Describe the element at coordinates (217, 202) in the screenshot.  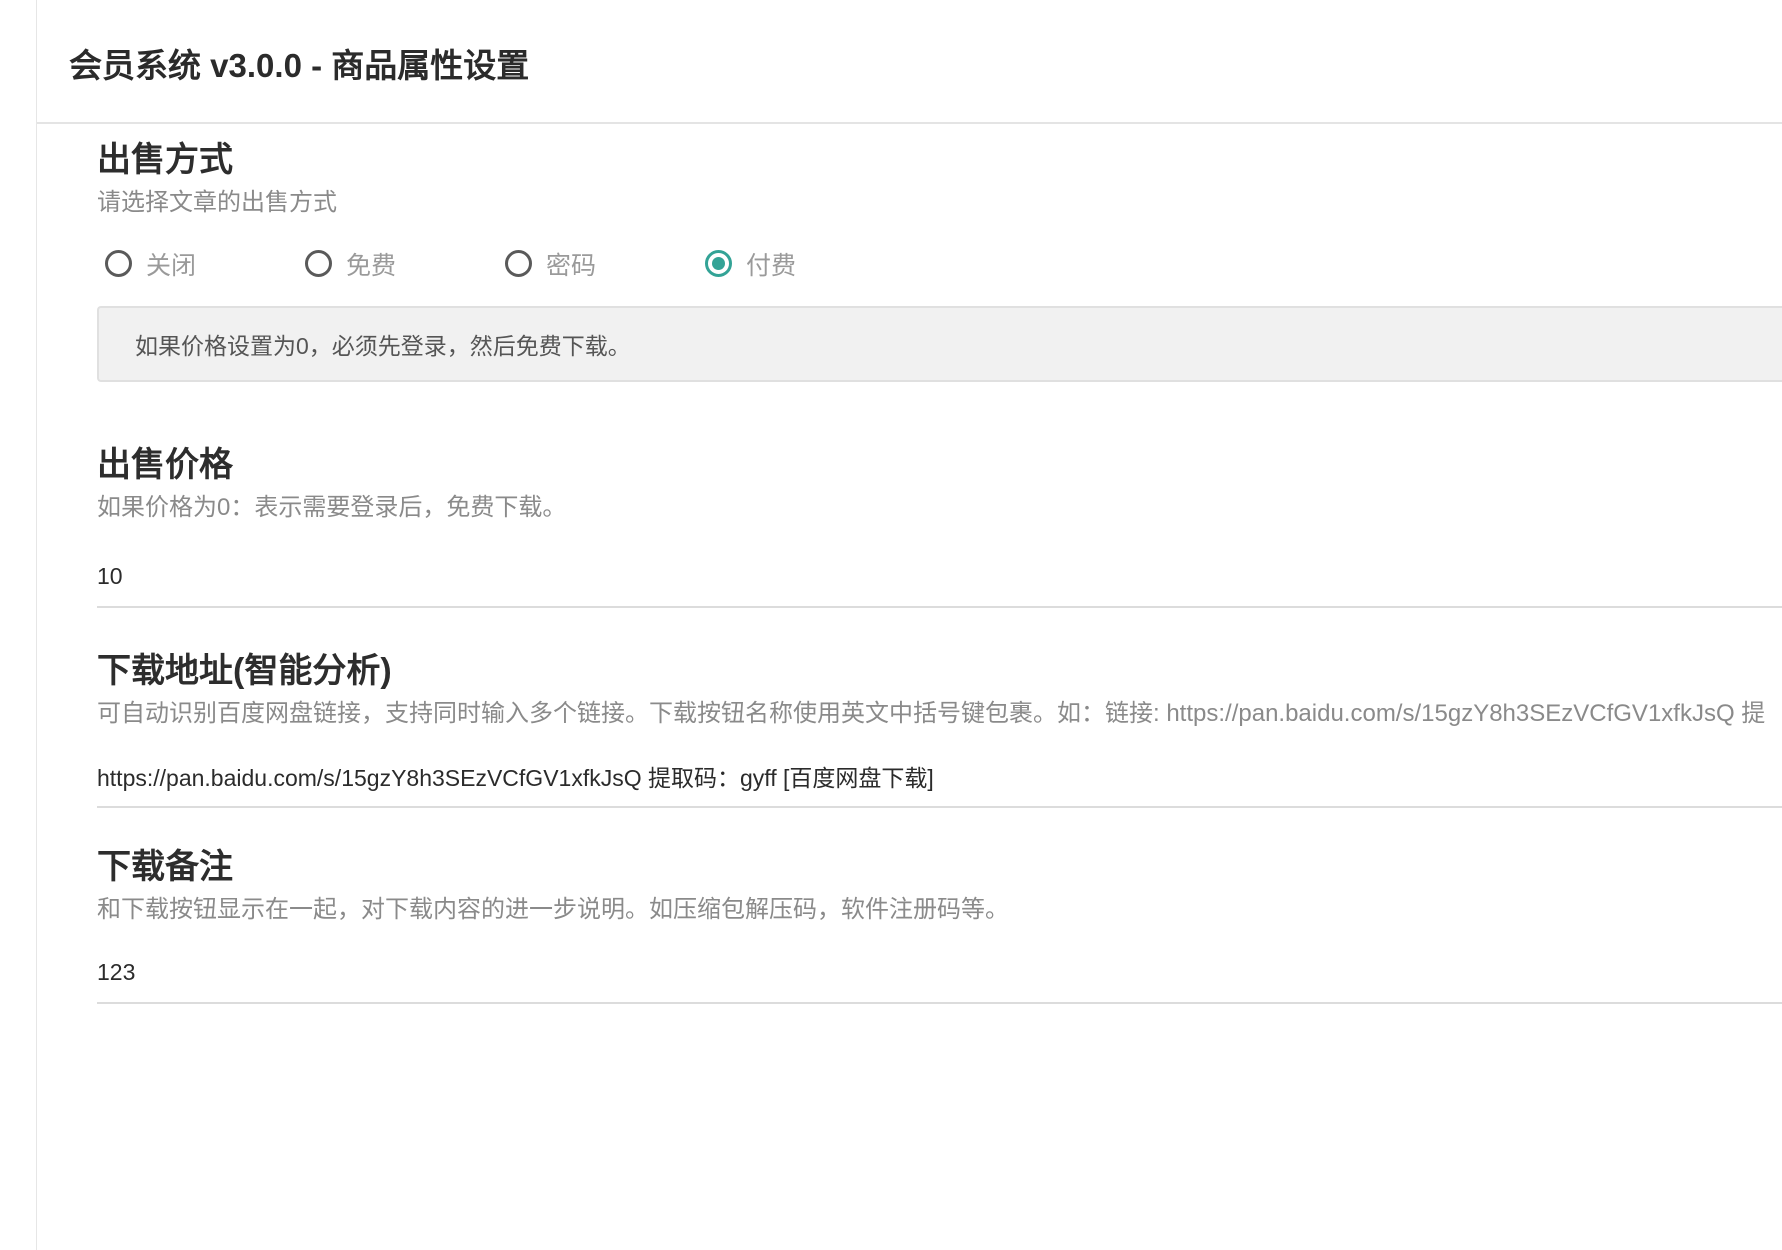
I see `sale-method-description: 请选择文章的出售方式` at that location.